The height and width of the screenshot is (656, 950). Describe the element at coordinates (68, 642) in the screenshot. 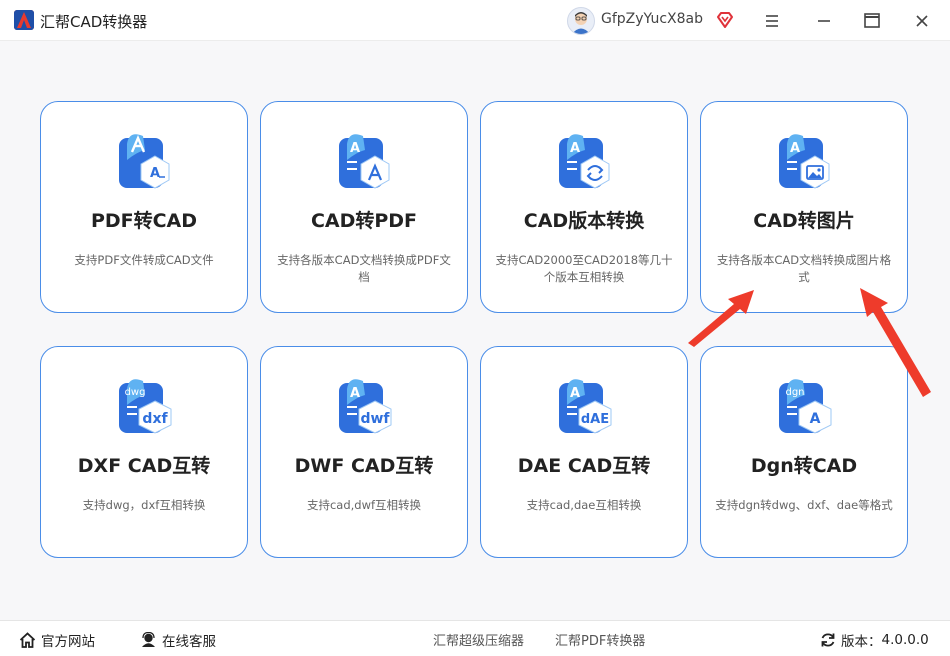

I see `official-website-label: 官方网站` at that location.